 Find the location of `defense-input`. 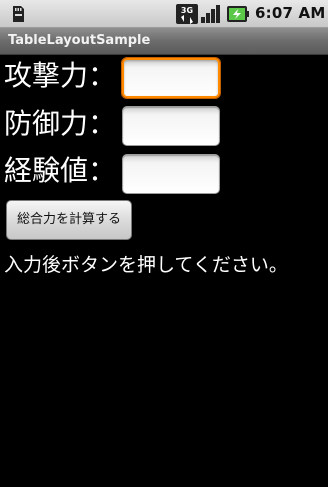

defense-input is located at coordinates (171, 126).